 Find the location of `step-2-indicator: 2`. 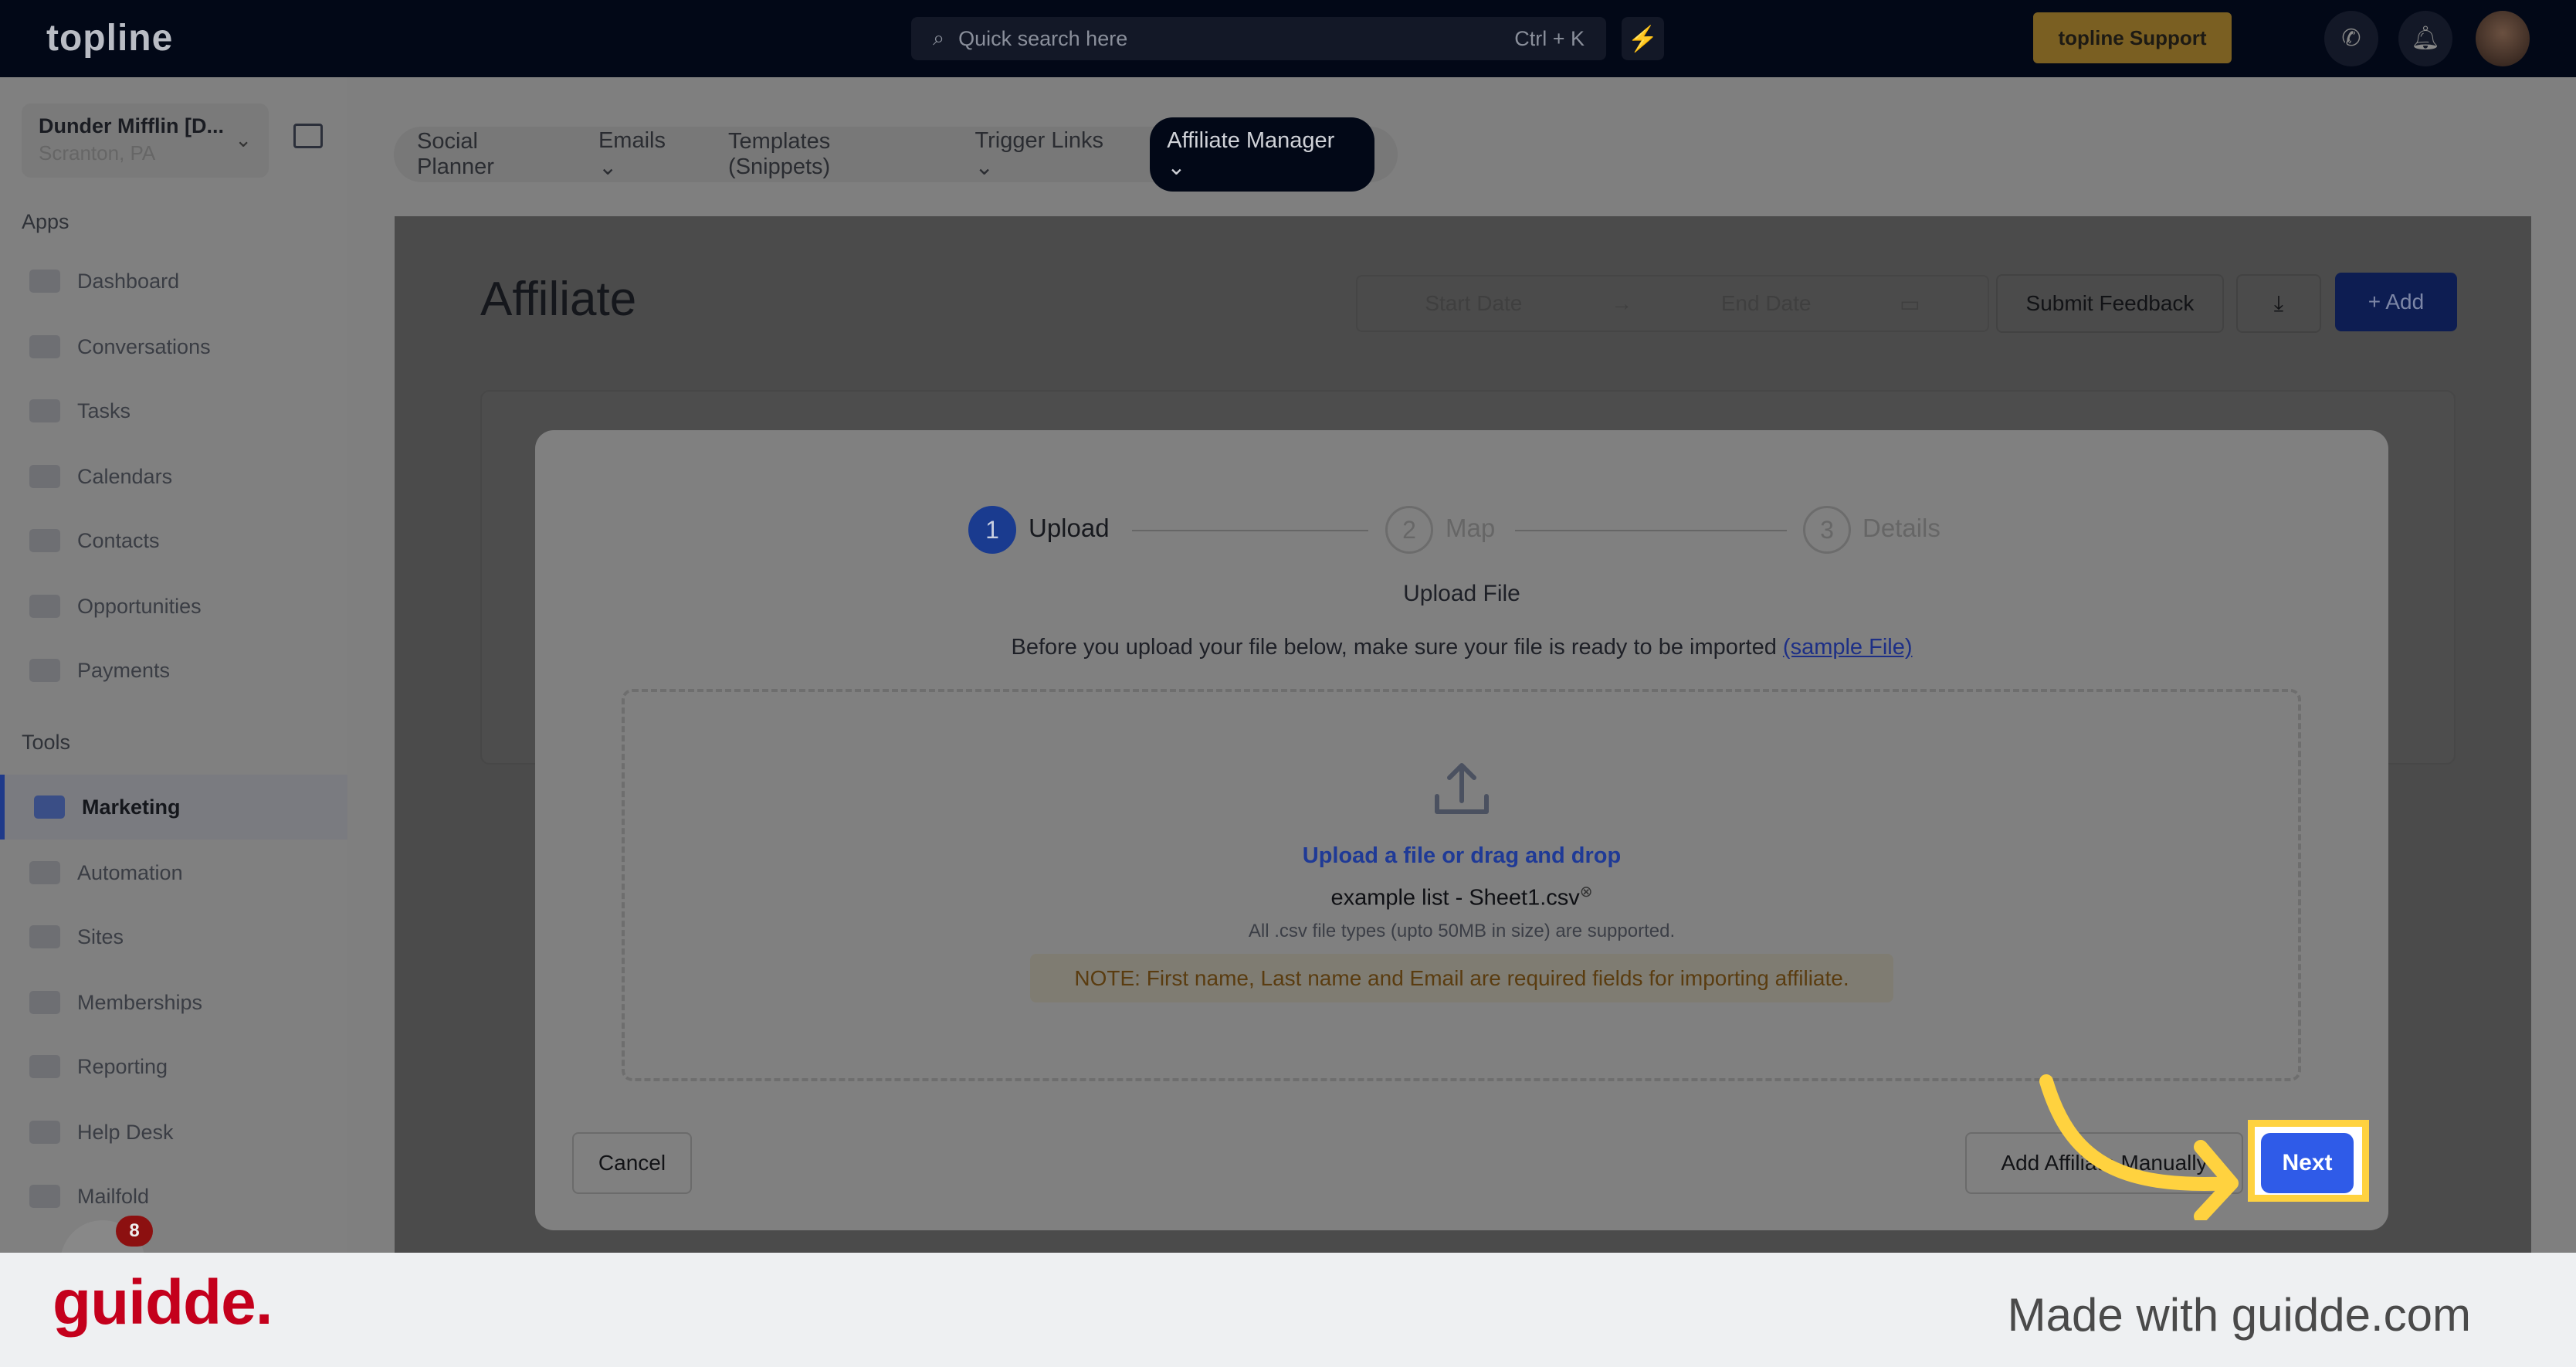

step-2-indicator: 2 is located at coordinates (1409, 530).